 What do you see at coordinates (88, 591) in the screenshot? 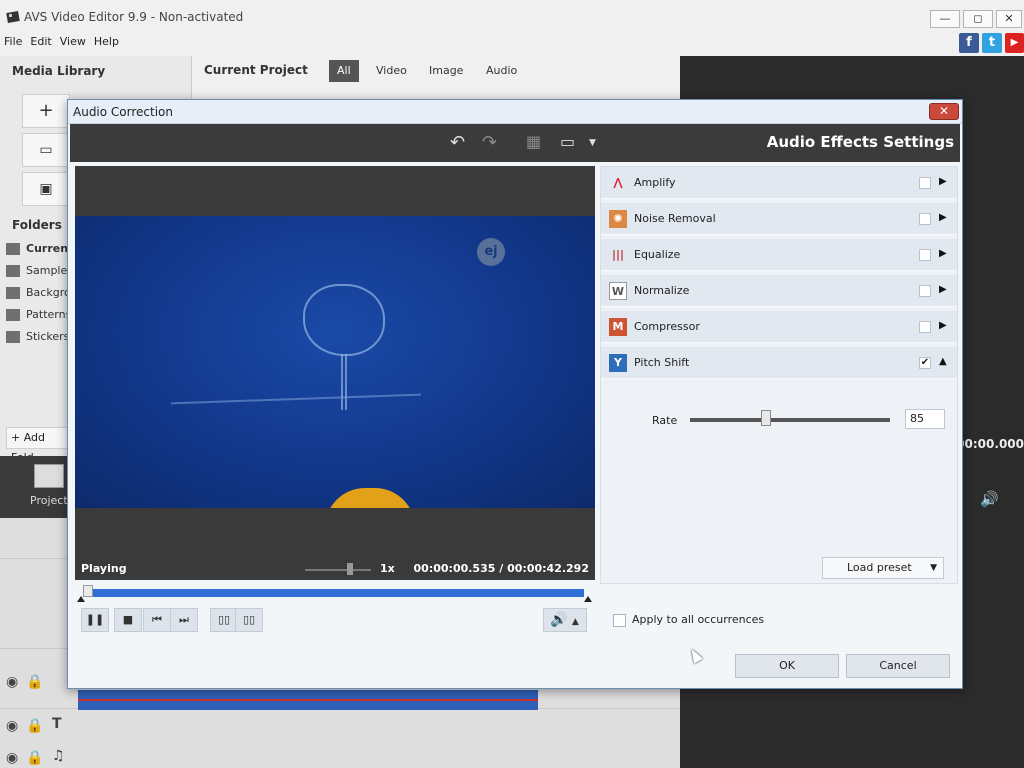
I see `progress-thumb` at bounding box center [88, 591].